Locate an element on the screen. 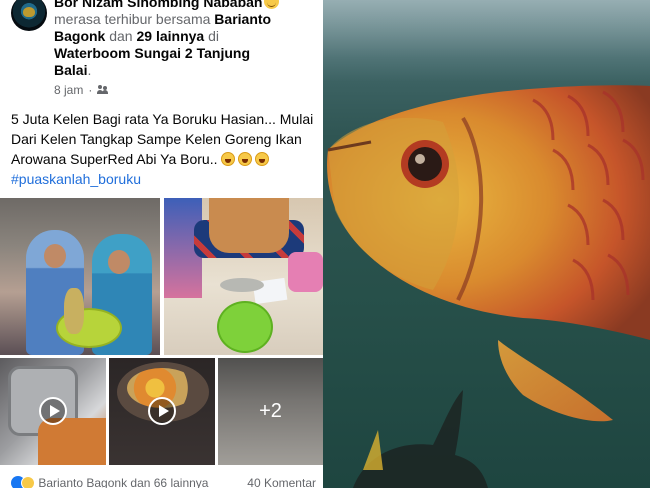 The width and height of the screenshot is (650, 488). more-photos-count: +2 is located at coordinates (270, 411).